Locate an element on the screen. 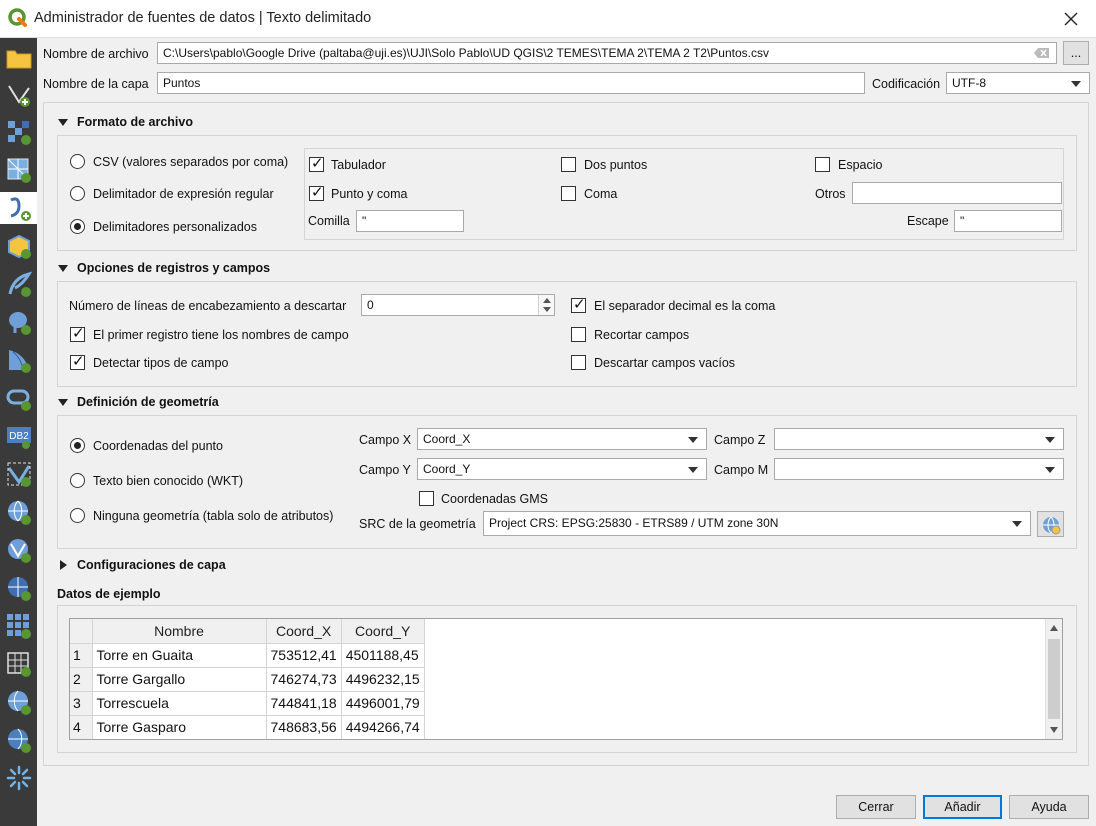  sidebar-item-virtual-layer is located at coordinates (18, 474).